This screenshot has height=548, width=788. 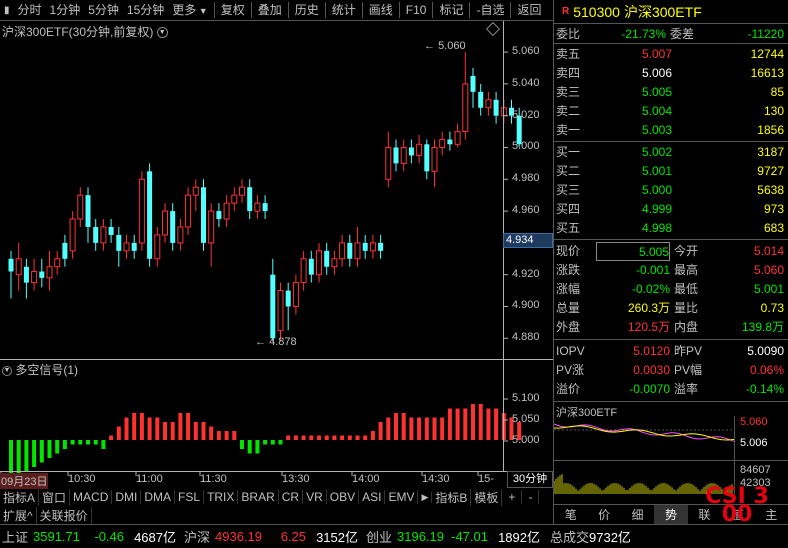 I want to click on scroll-right-icon: ▶, so click(x=425, y=497).